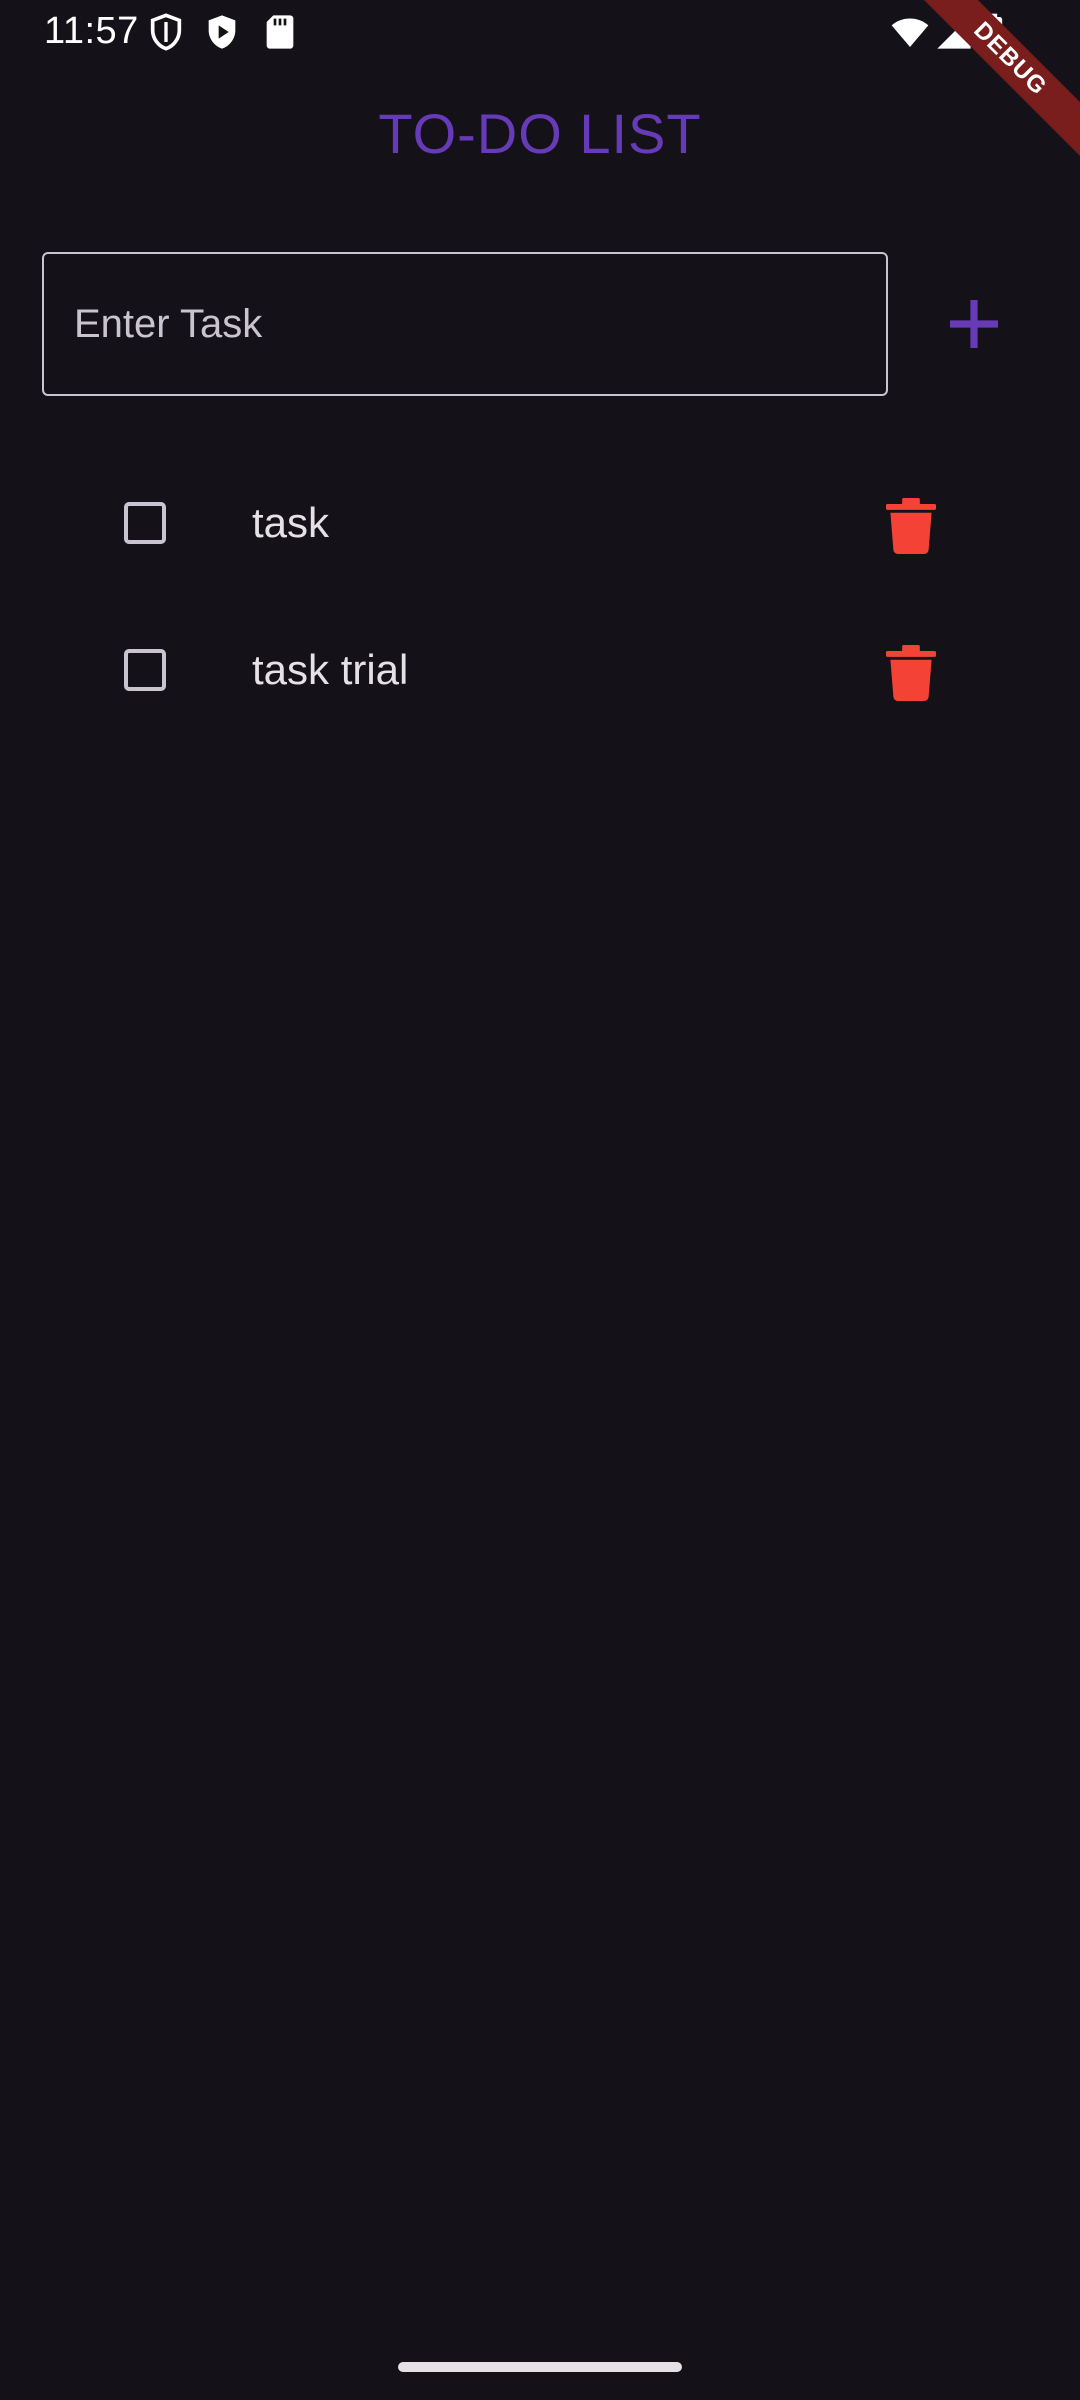  Describe the element at coordinates (166, 32) in the screenshot. I see `shield-icon` at that location.